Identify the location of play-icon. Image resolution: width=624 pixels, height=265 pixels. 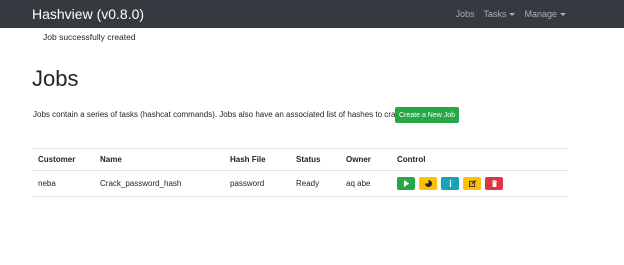
(406, 183).